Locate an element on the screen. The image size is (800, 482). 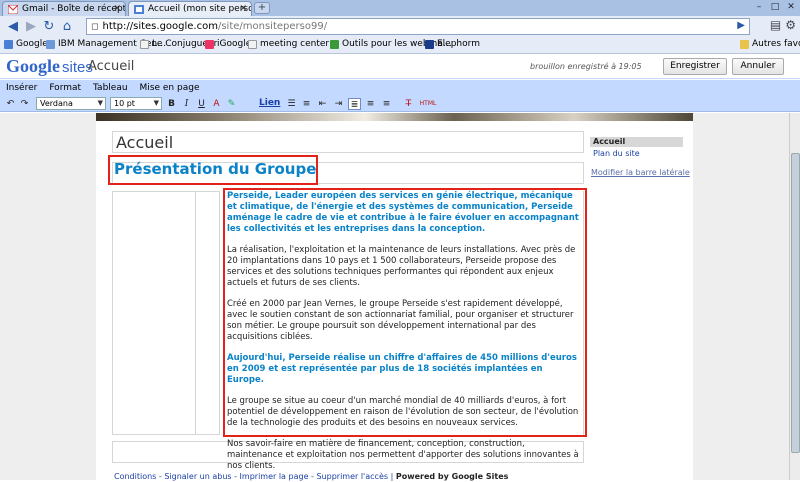
save-button: Enregistrer is located at coordinates (695, 66).